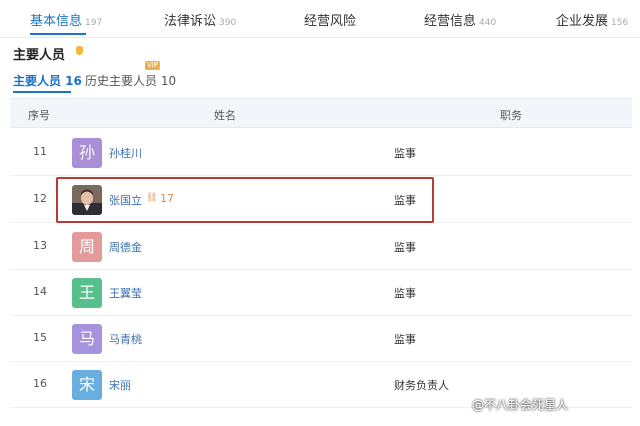  What do you see at coordinates (125, 153) in the screenshot?
I see `person-name-link: 孙桂川` at bounding box center [125, 153].